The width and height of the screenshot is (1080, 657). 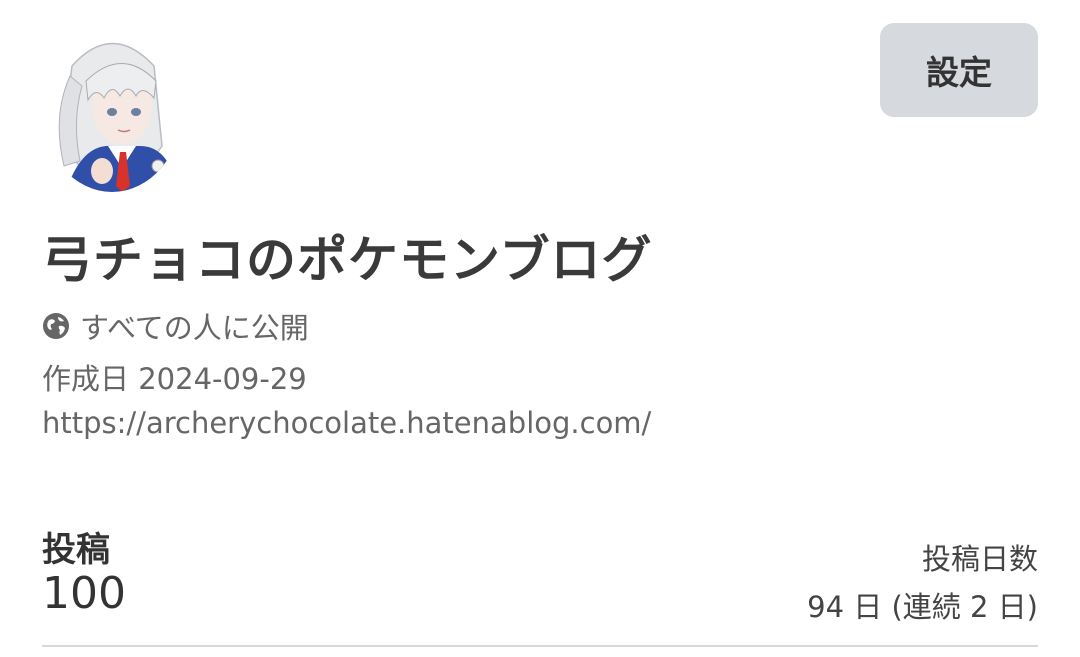 What do you see at coordinates (959, 70) in the screenshot?
I see `settings-button: 設定` at bounding box center [959, 70].